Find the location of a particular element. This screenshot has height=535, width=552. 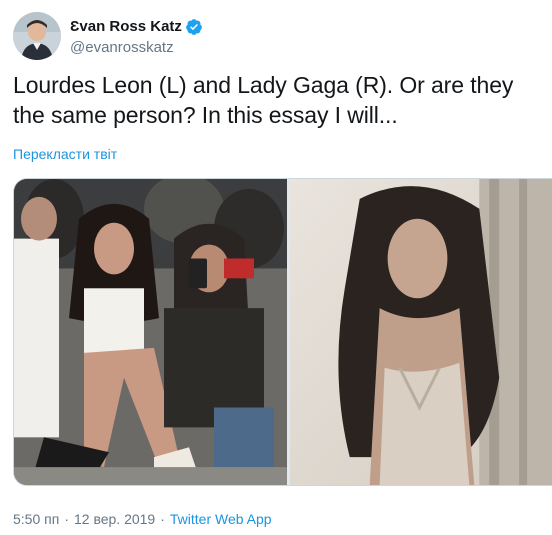

tweet-time: 5:50 пп is located at coordinates (36, 519).